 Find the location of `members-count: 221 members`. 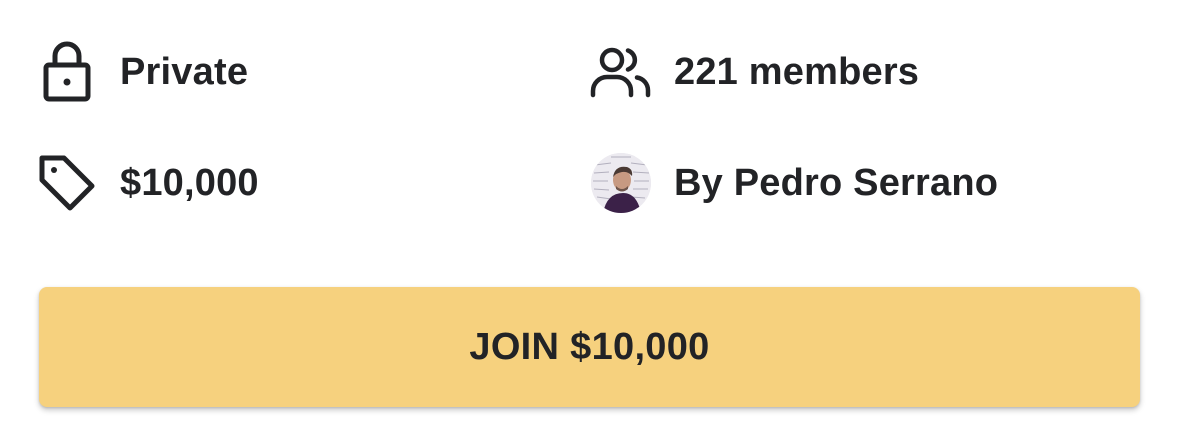

members-count: 221 members is located at coordinates (797, 71).